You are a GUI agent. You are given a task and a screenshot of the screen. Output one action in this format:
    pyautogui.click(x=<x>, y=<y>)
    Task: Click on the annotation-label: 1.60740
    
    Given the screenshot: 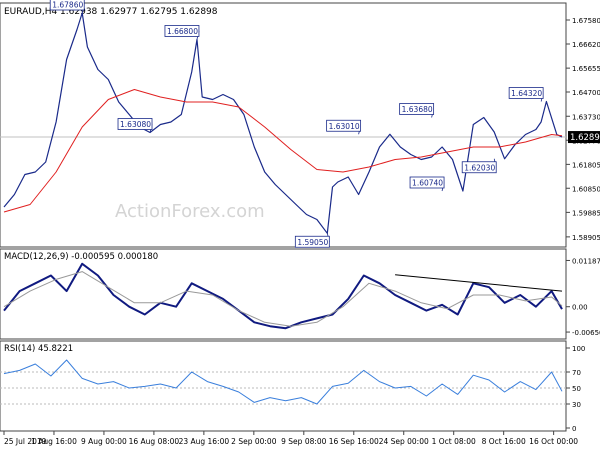 What is the action you would take?
    pyautogui.click(x=427, y=183)
    